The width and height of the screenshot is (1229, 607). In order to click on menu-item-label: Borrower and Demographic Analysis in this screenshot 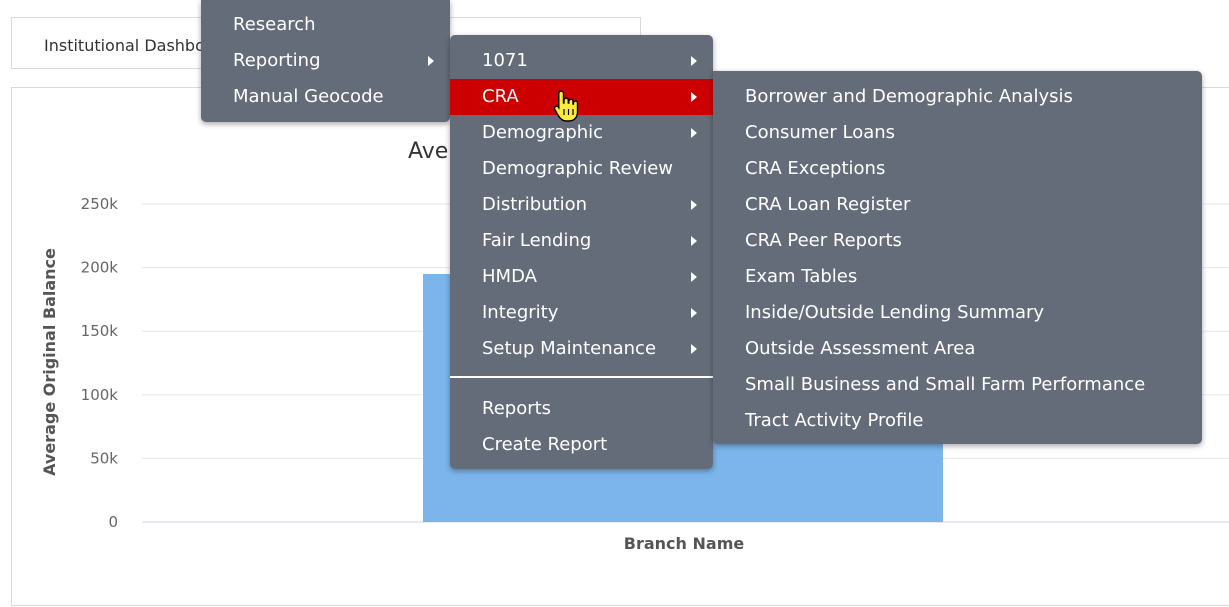, I will do `click(909, 96)`.